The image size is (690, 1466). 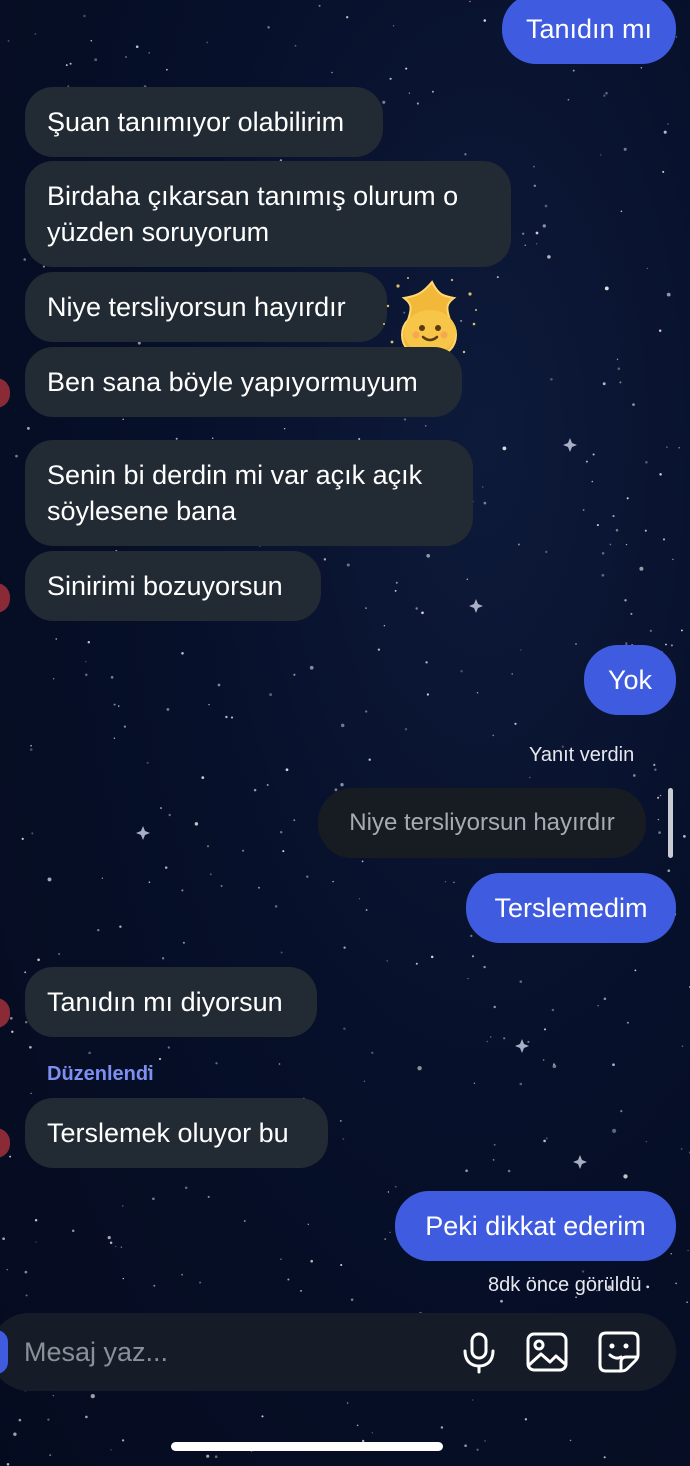 I want to click on message-text-line: yüzden soruyorum, so click(x=158, y=232).